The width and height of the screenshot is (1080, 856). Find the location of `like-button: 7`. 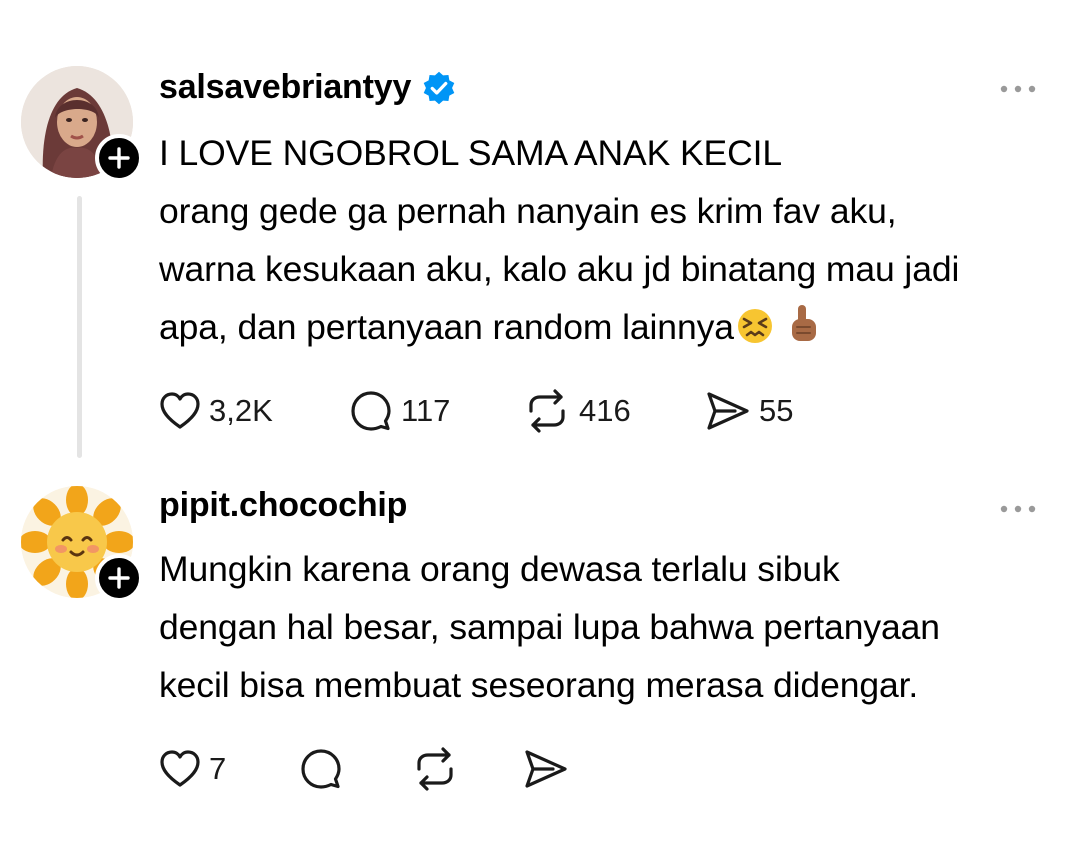

like-button: 7 is located at coordinates (192, 769).